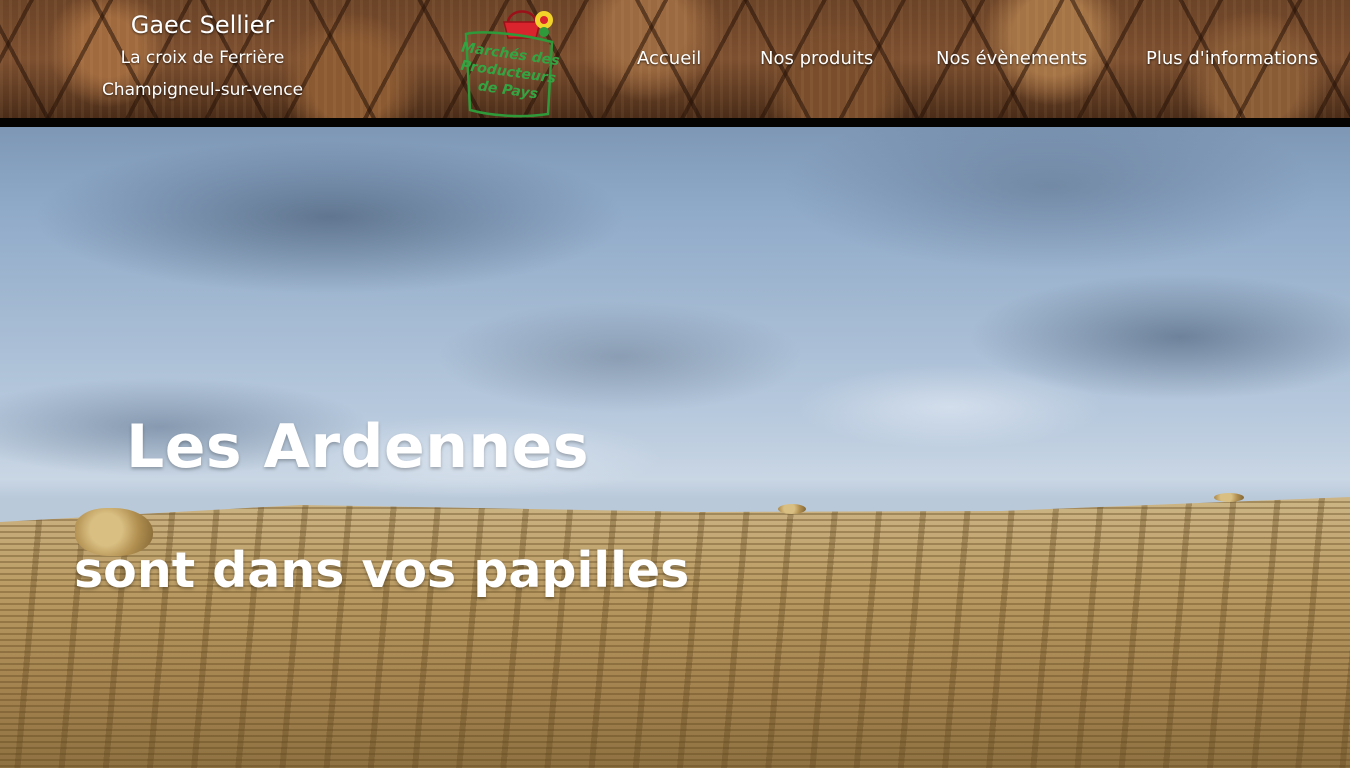 The width and height of the screenshot is (1350, 768). What do you see at coordinates (816, 59) in the screenshot?
I see `nav-nos-produits: Nos produits` at bounding box center [816, 59].